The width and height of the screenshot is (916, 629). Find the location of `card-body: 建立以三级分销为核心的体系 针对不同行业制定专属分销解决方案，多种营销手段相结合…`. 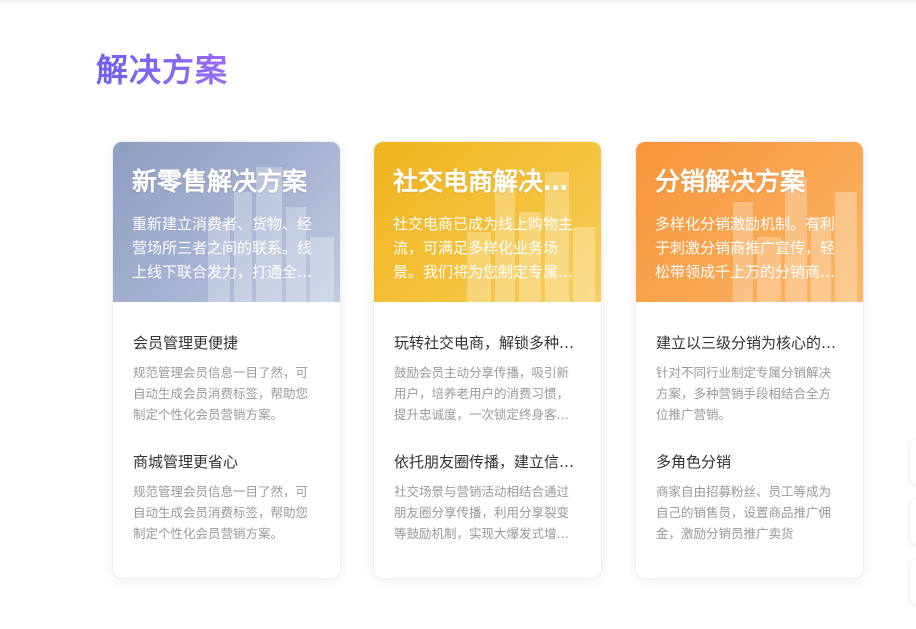

card-body: 建立以三级分销为核心的体系 针对不同行业制定专属分销解决方案，多种营销手段相结合… is located at coordinates (749, 423).